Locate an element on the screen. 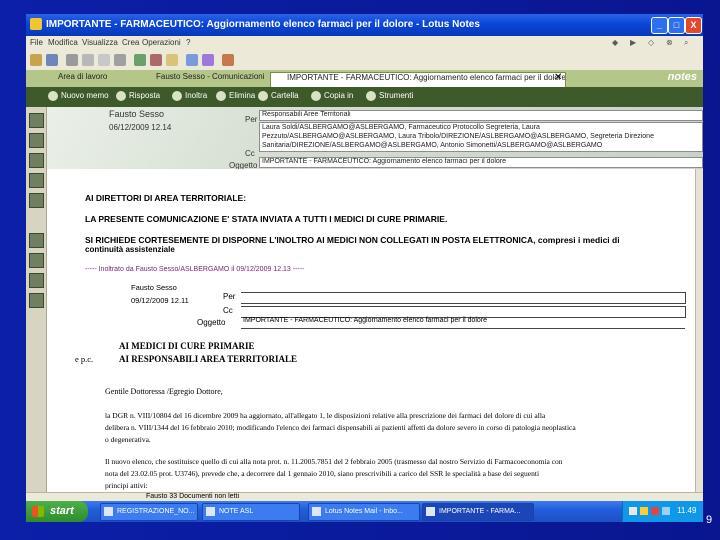 The image size is (720, 540). tray-alert-icon is located at coordinates (655, 511).